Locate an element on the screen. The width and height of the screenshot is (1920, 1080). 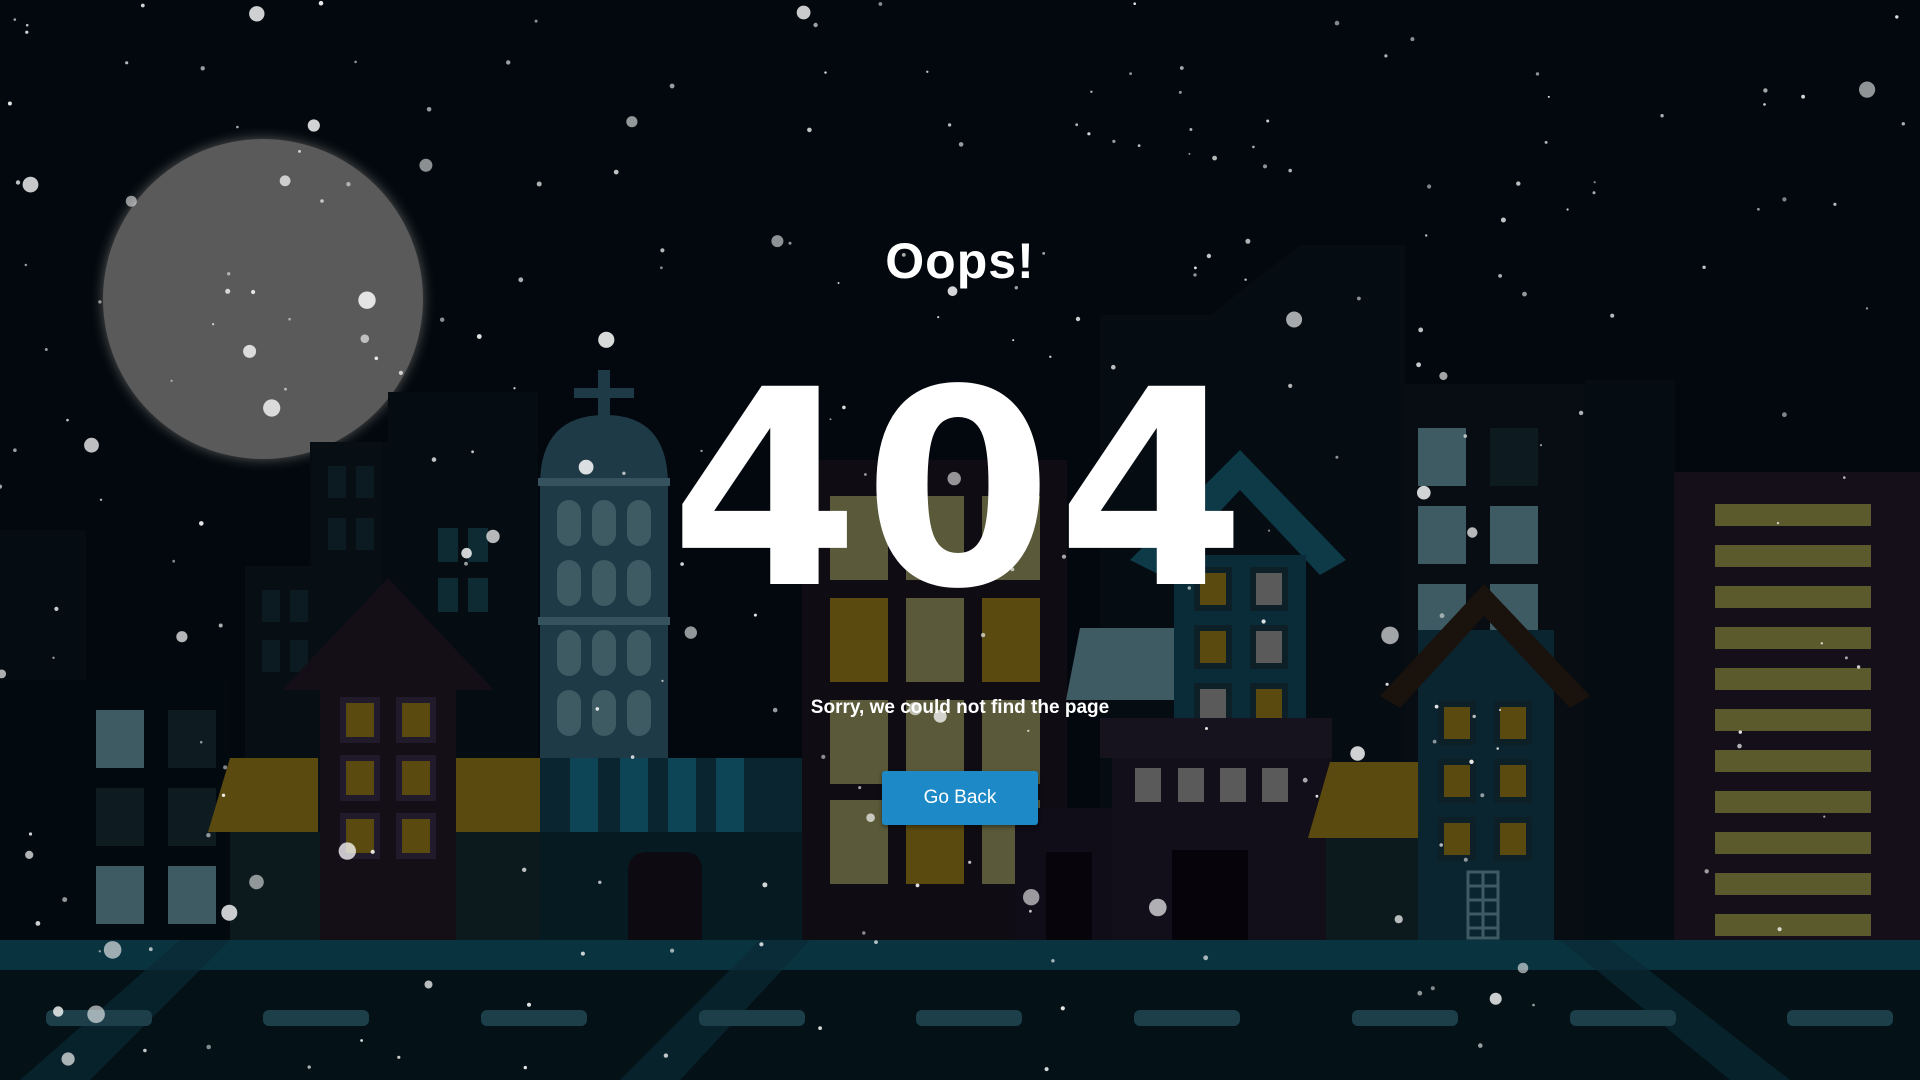
road is located at coordinates (960, 1010).